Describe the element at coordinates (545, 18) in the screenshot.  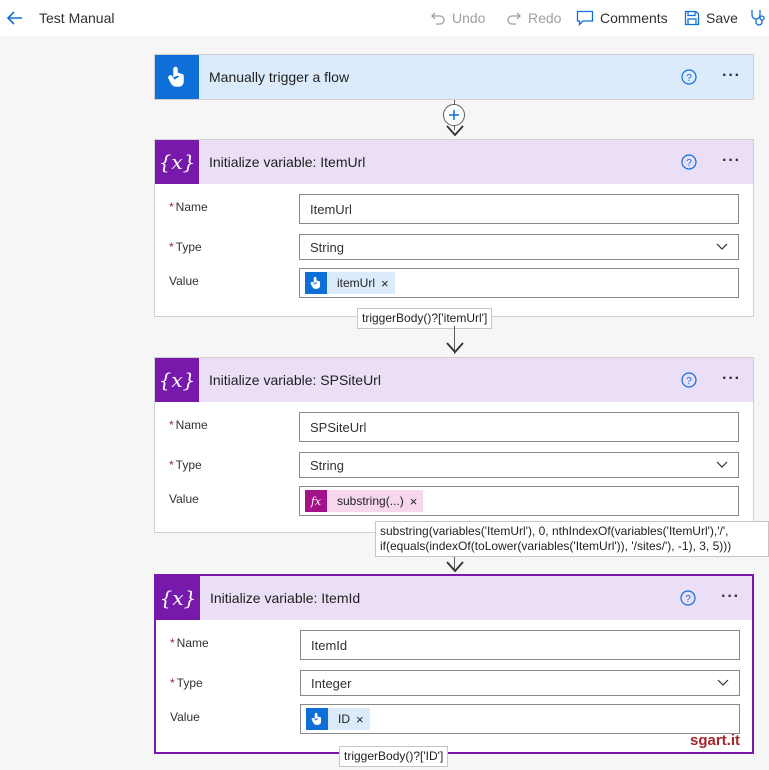
I see `redo-label: Redo` at that location.